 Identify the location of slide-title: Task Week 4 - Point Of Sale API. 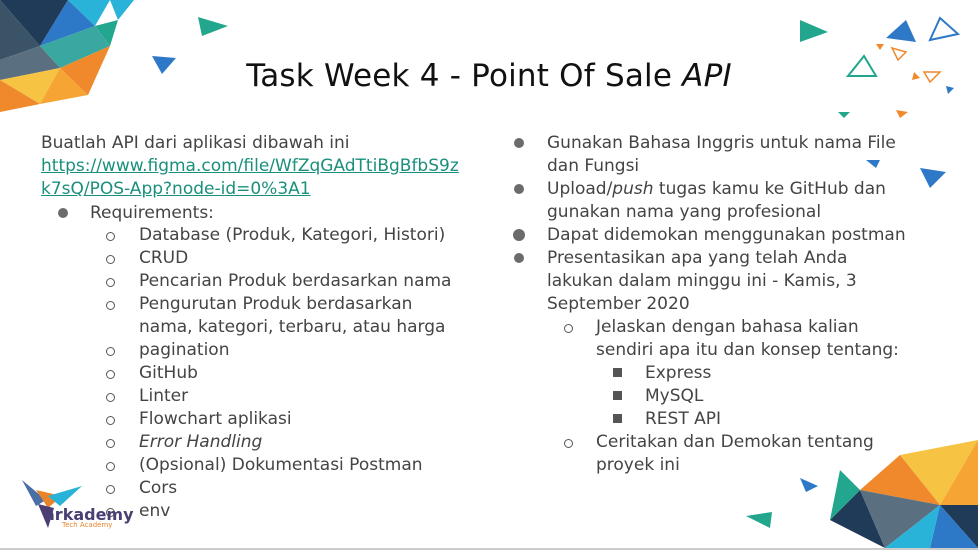
(489, 76).